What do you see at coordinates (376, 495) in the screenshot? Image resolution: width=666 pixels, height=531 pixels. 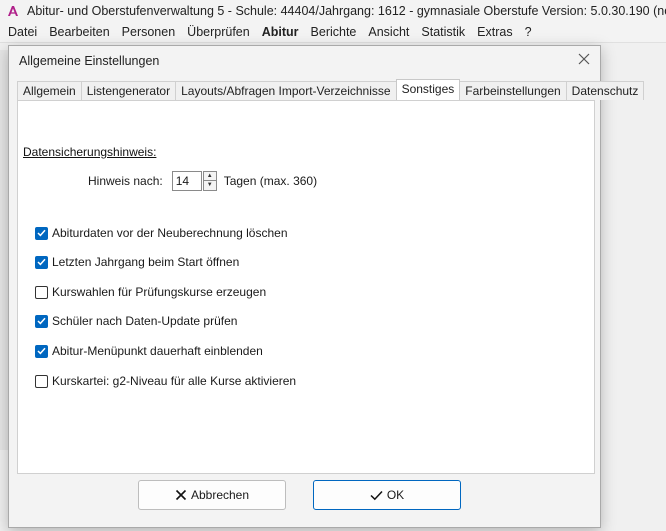 I see `checkmark-icon` at bounding box center [376, 495].